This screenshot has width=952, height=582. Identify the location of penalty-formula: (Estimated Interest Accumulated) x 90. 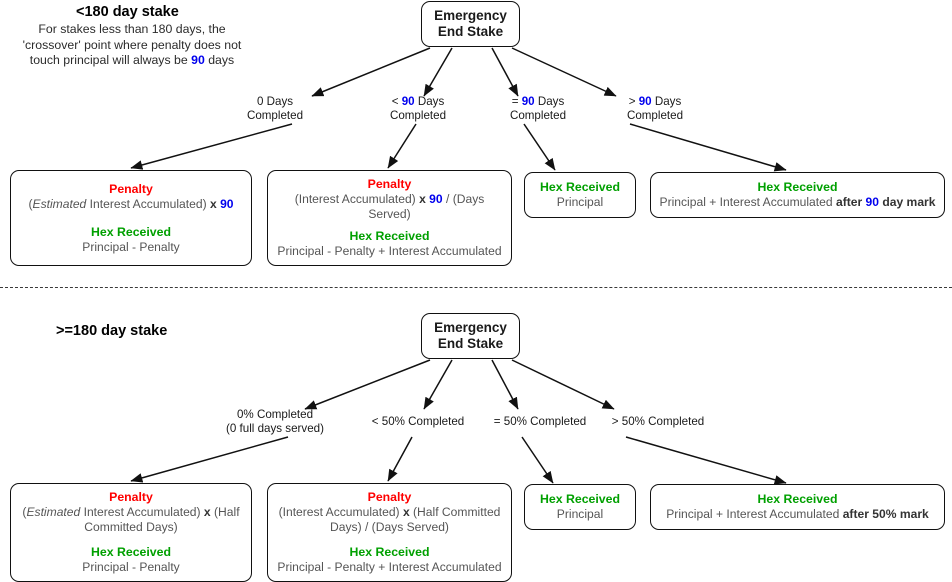
(131, 203).